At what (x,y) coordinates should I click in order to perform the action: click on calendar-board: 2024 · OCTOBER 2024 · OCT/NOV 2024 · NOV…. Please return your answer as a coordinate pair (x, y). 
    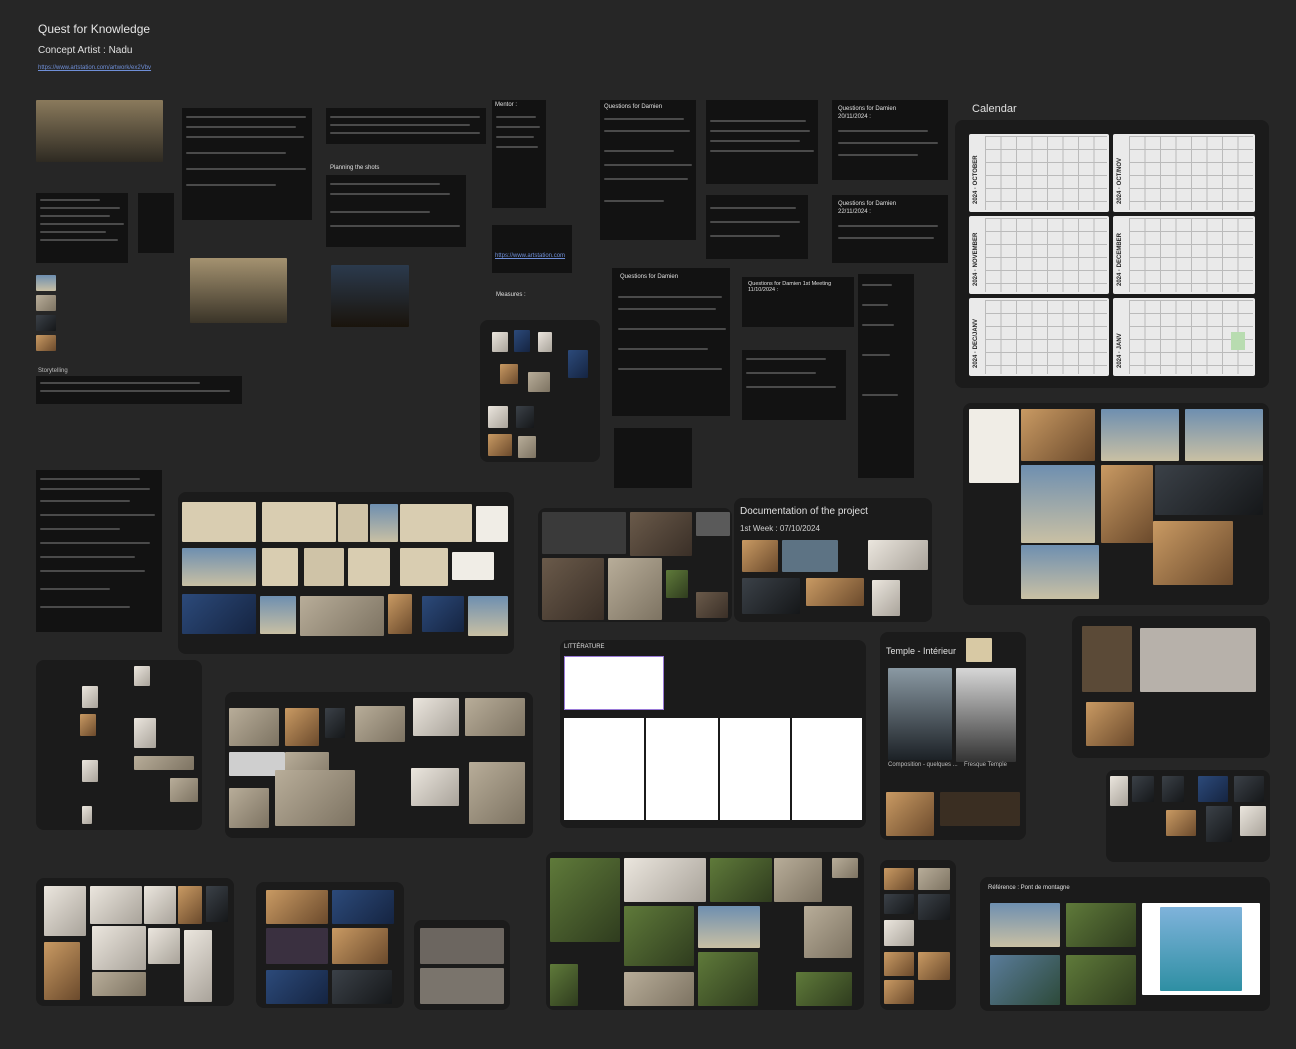
    Looking at the image, I should click on (1112, 254).